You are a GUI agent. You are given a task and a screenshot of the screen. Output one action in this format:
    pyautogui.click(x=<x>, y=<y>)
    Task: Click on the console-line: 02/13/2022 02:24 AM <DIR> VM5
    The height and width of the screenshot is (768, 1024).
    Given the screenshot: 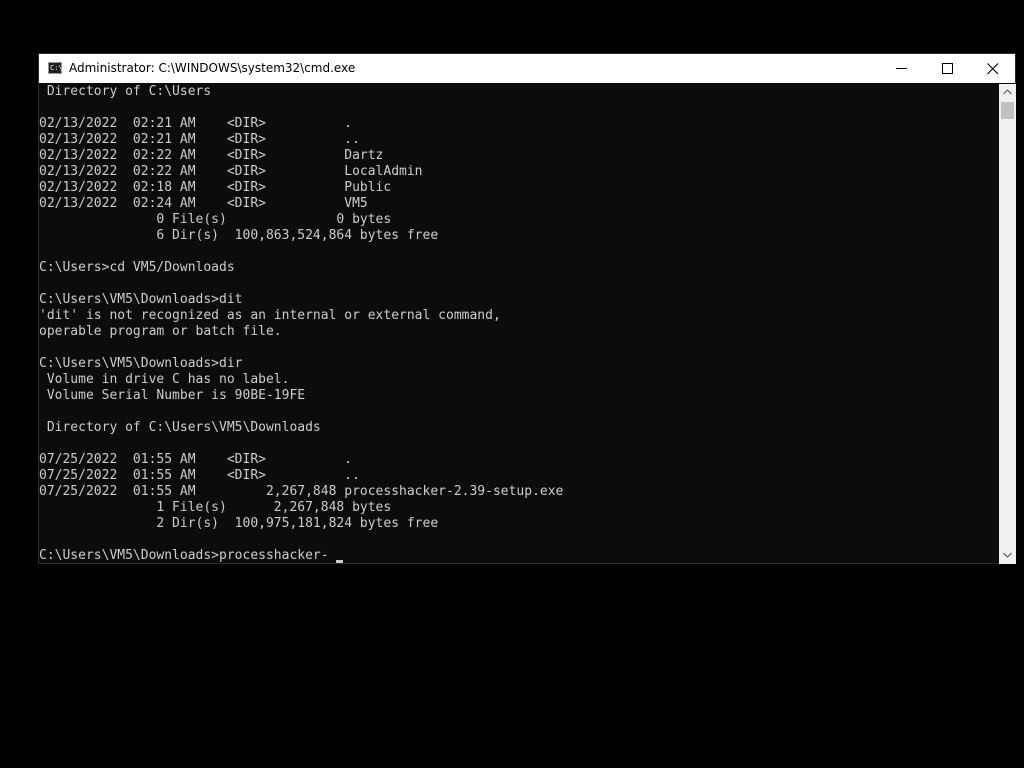 What is the action you would take?
    pyautogui.click(x=203, y=203)
    